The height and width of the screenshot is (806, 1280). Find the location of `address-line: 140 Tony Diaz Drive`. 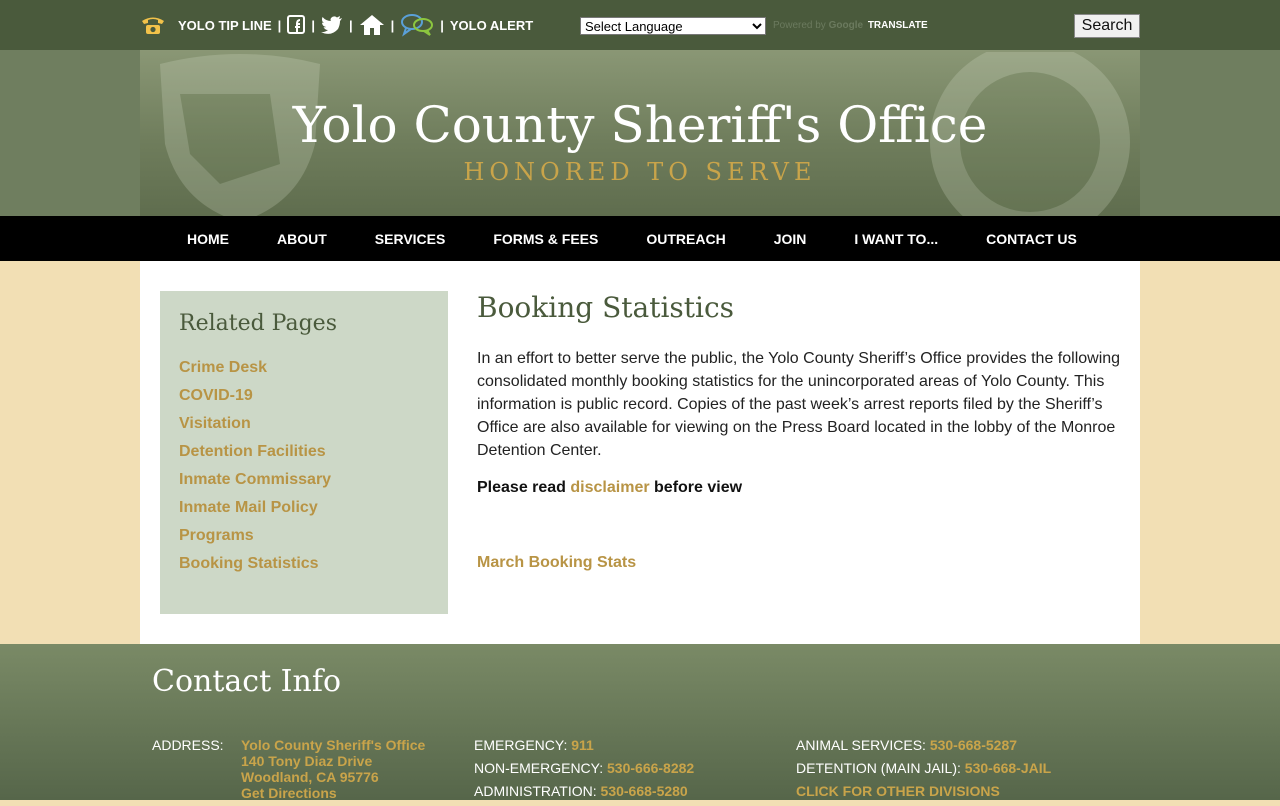

address-line: 140 Tony Diaz Drive is located at coordinates (307, 761).